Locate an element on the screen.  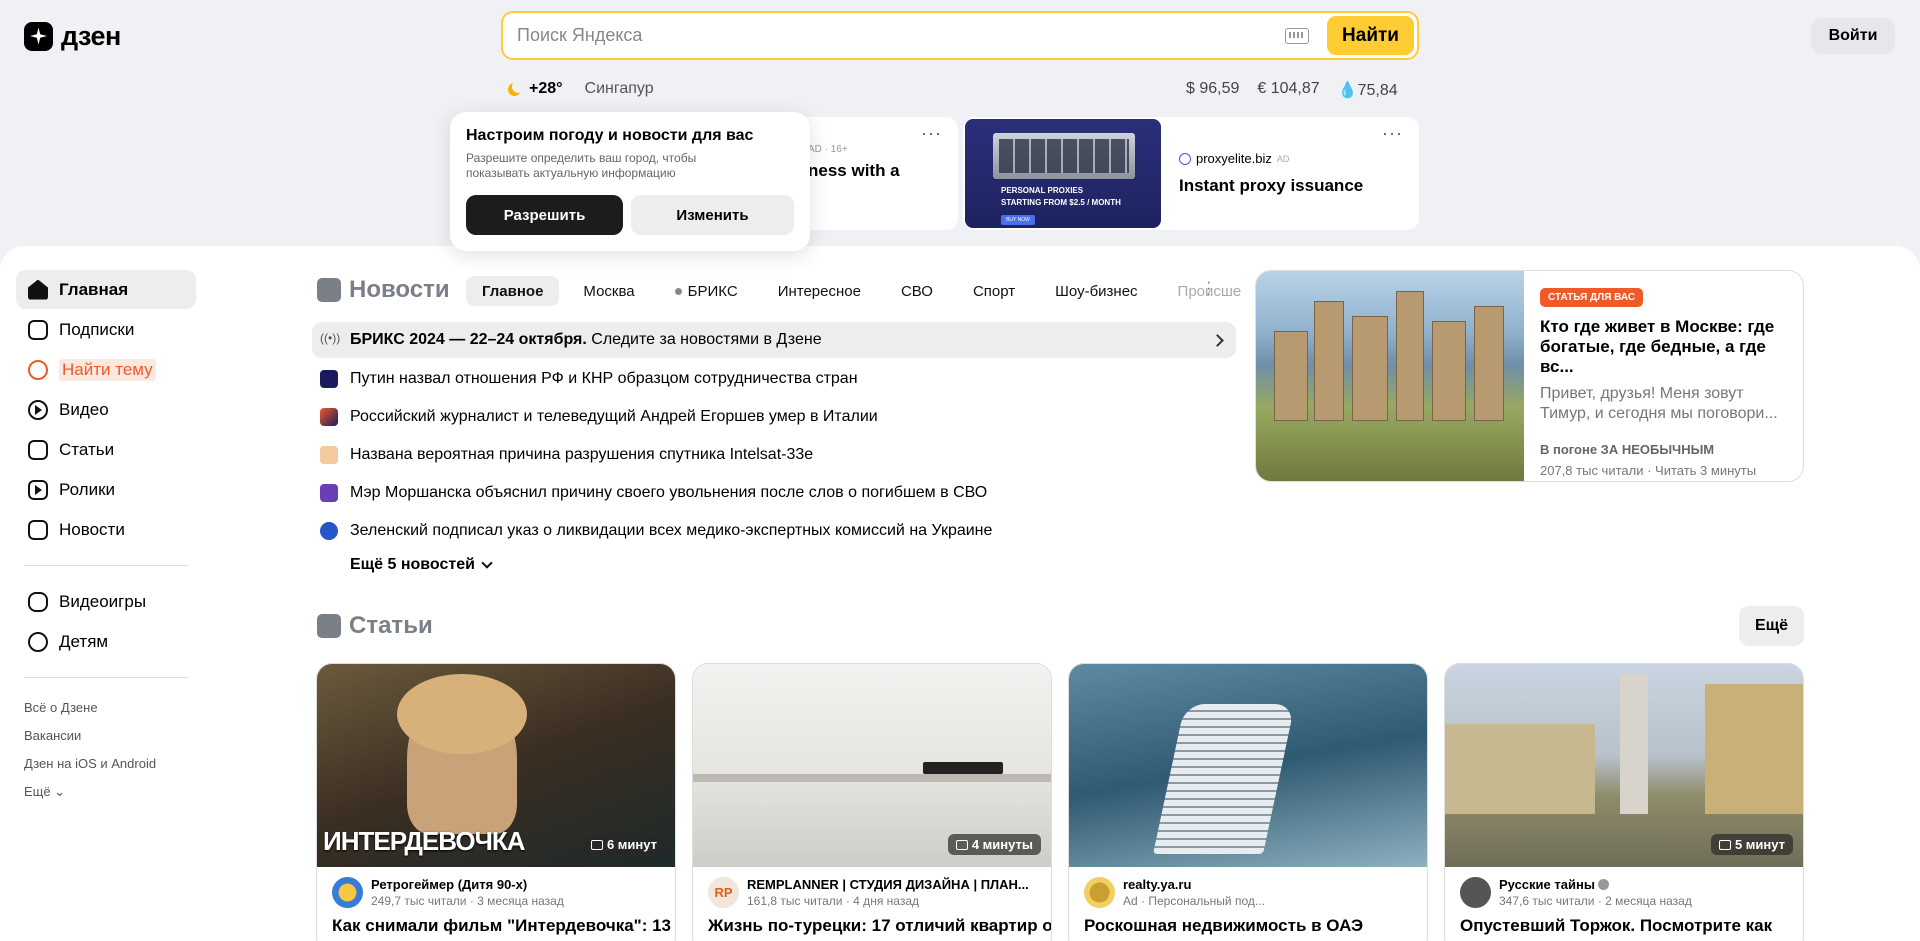
verified-icon is located at coordinates (1603, 884).